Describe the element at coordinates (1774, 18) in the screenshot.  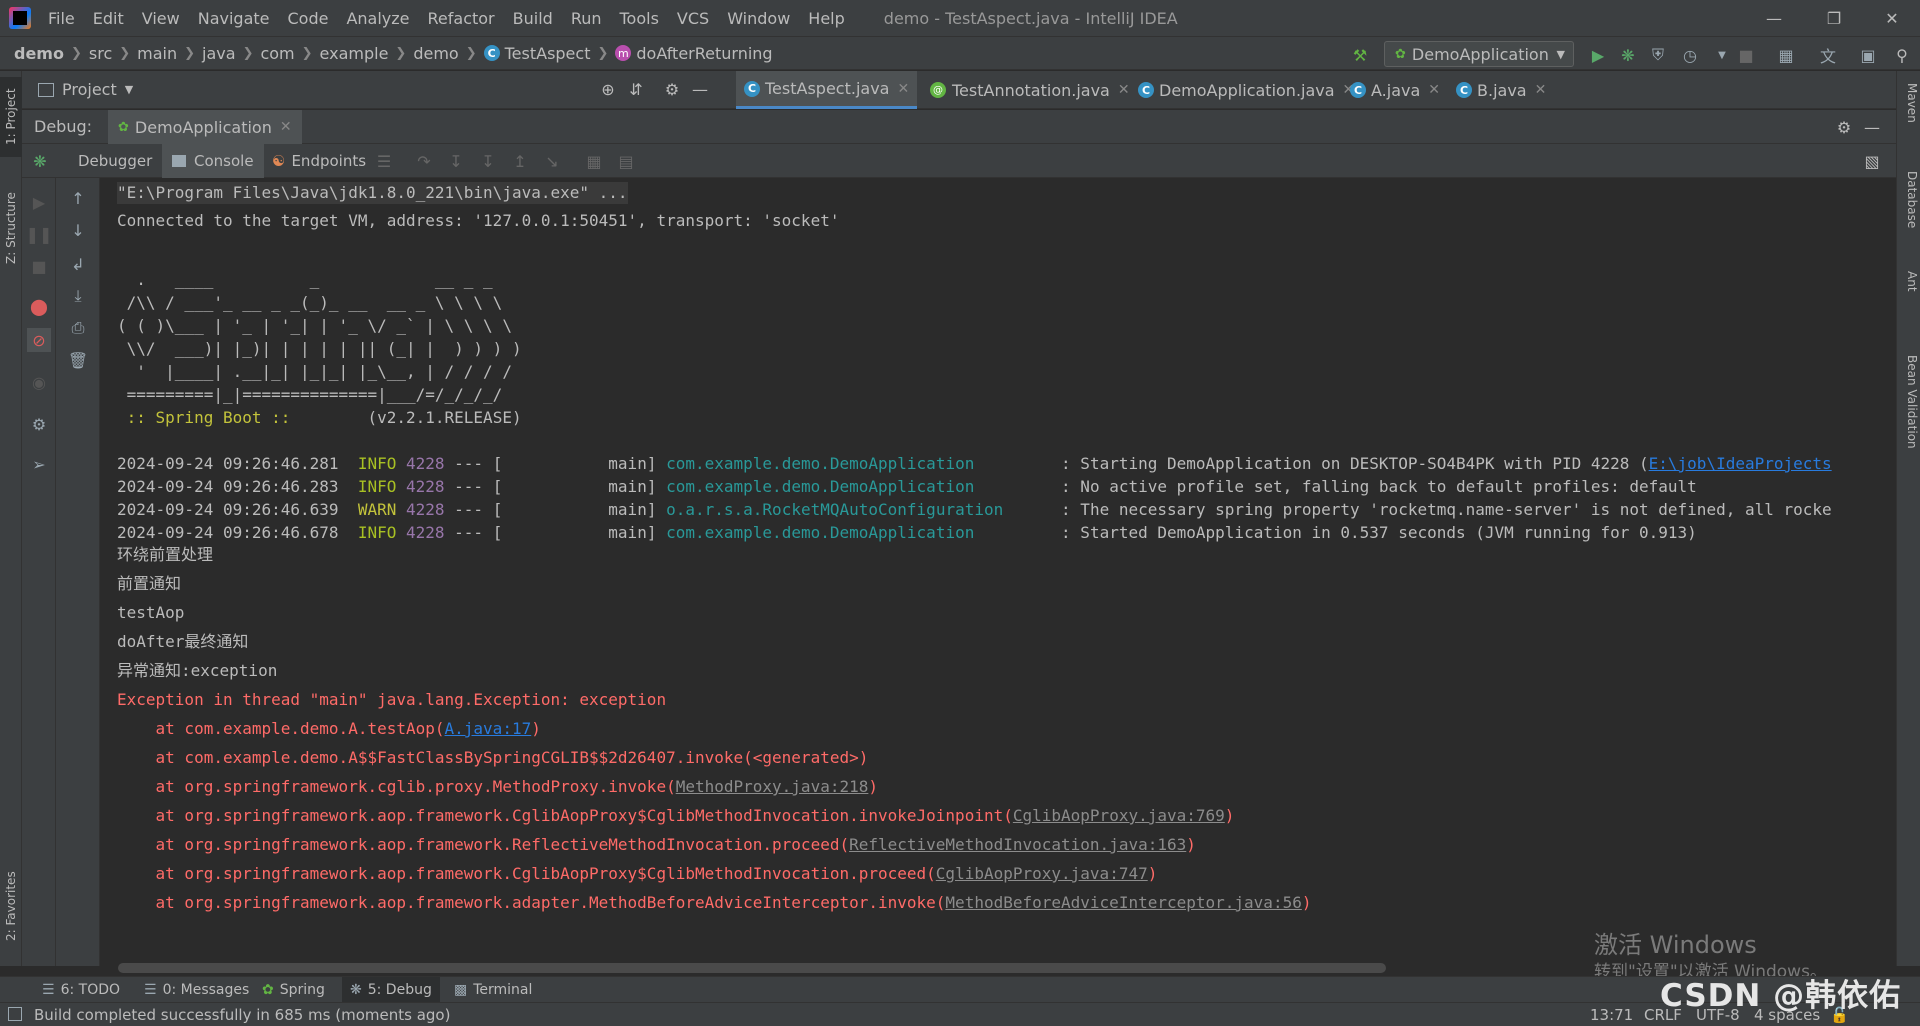
I see `minimize-icon: —` at that location.